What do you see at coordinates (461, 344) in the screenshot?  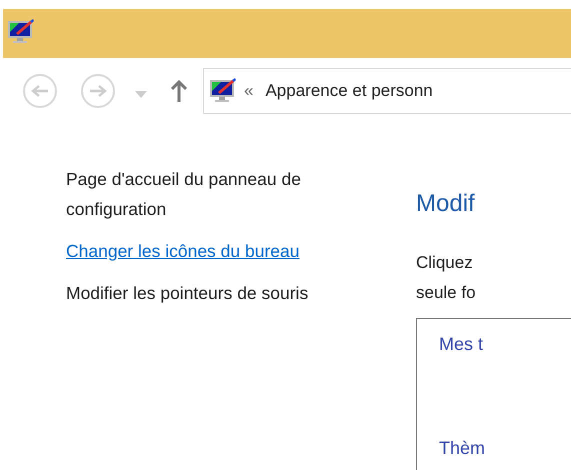 I see `group-header: Mes t` at bounding box center [461, 344].